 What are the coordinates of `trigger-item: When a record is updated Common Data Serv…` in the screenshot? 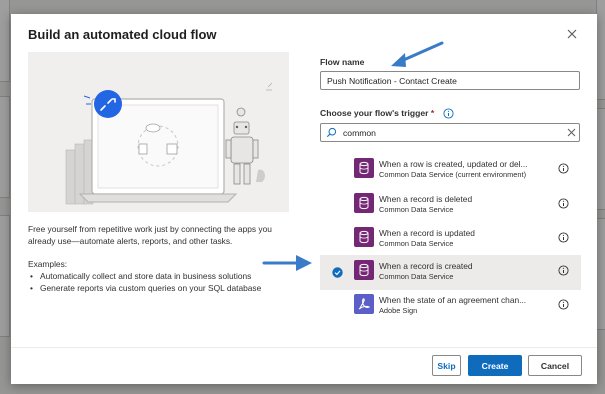 It's located at (450, 239).